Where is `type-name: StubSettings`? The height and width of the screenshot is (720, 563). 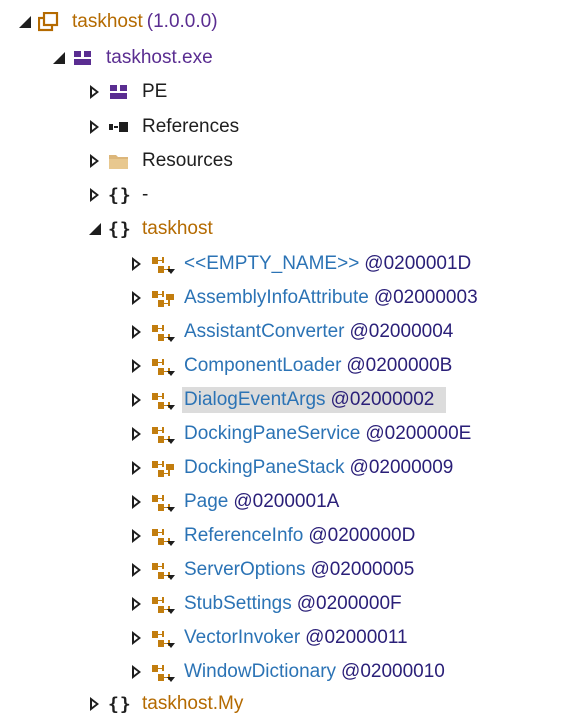 type-name: StubSettings is located at coordinates (238, 603).